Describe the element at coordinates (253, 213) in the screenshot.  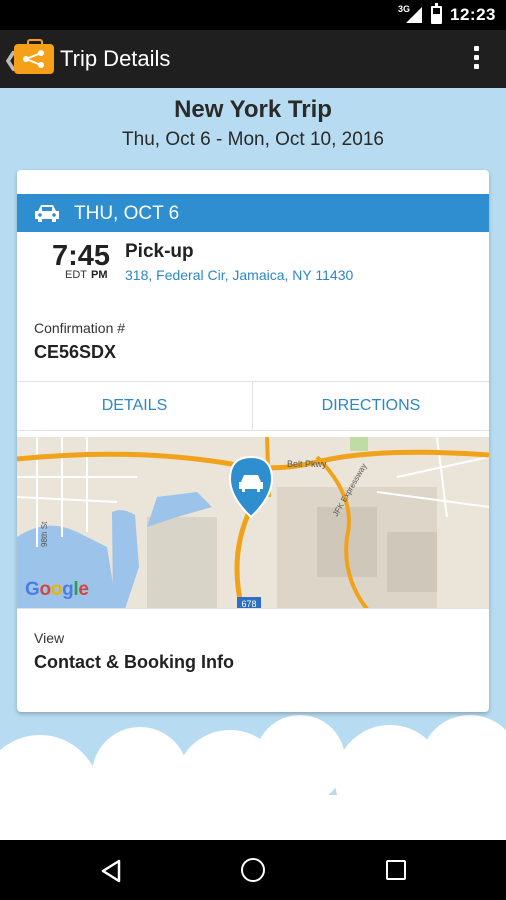
I see `day-header: THU, OCT 6` at that location.